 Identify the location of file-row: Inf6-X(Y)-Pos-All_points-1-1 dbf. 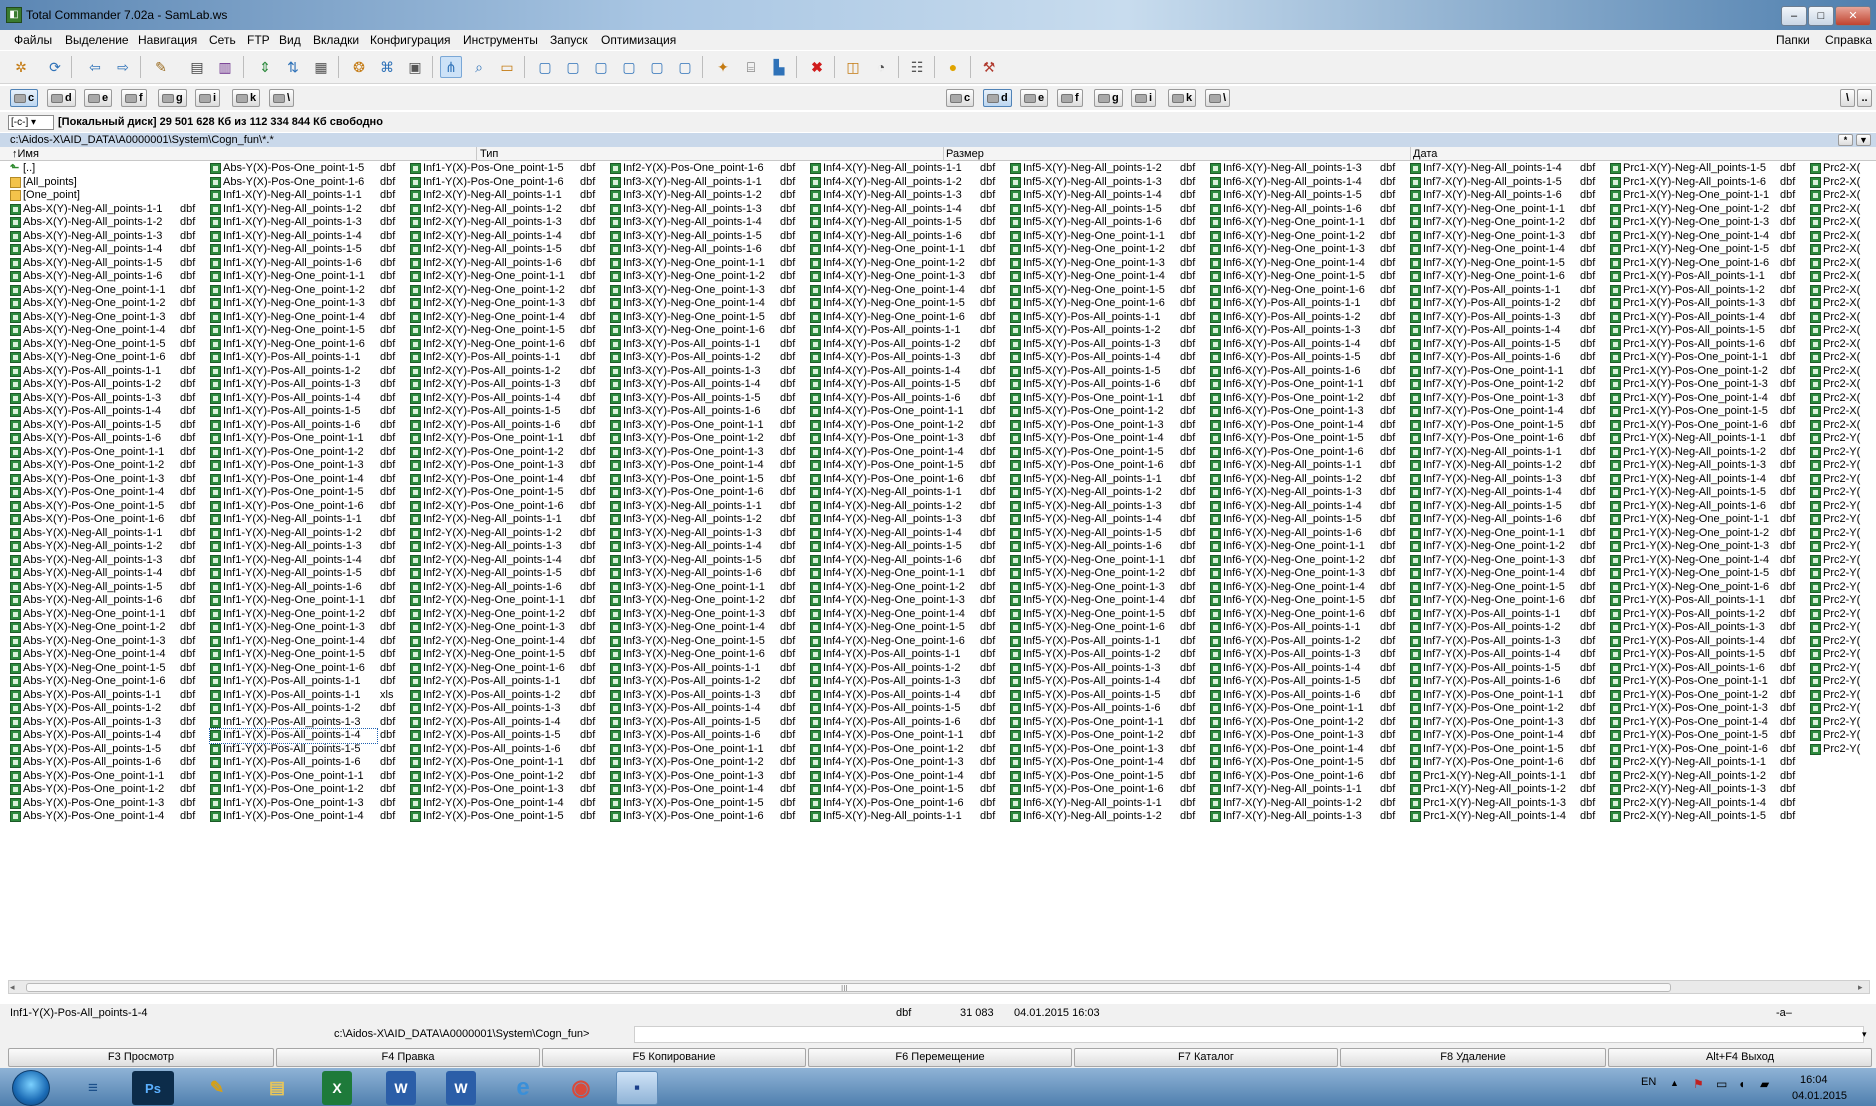
(1302, 304).